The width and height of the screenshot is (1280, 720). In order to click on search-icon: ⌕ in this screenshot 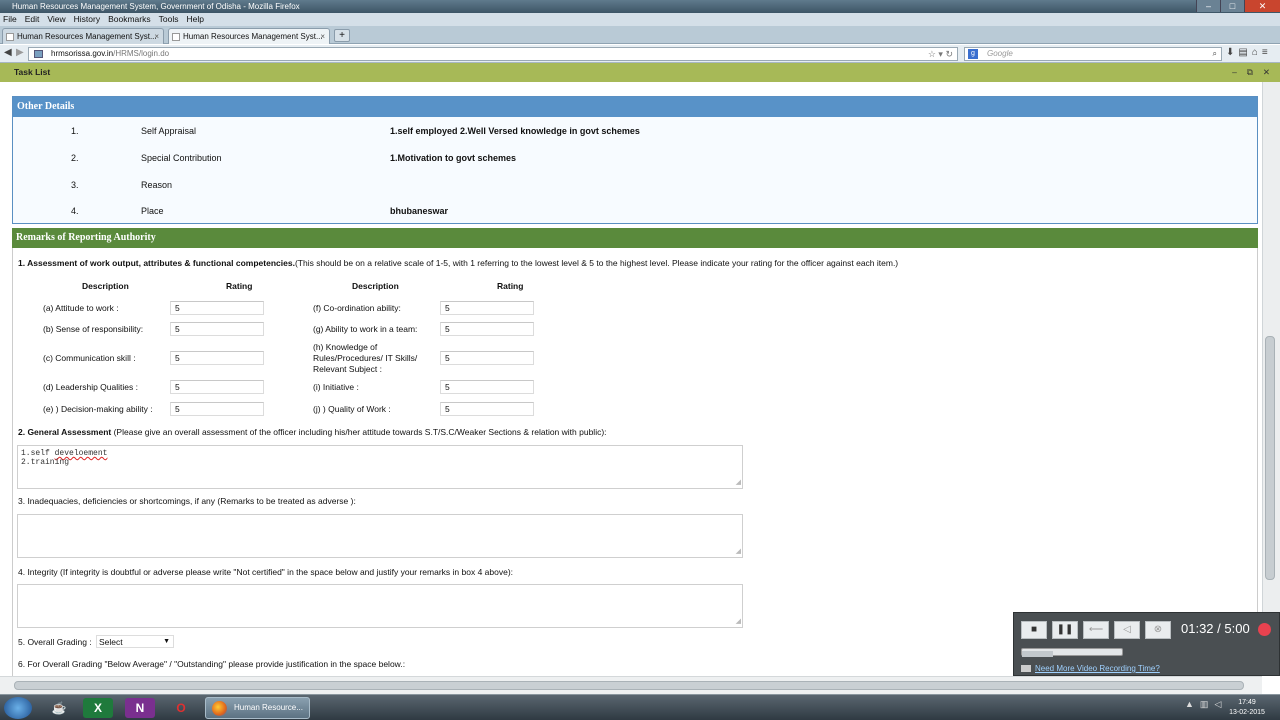, I will do `click(1215, 54)`.